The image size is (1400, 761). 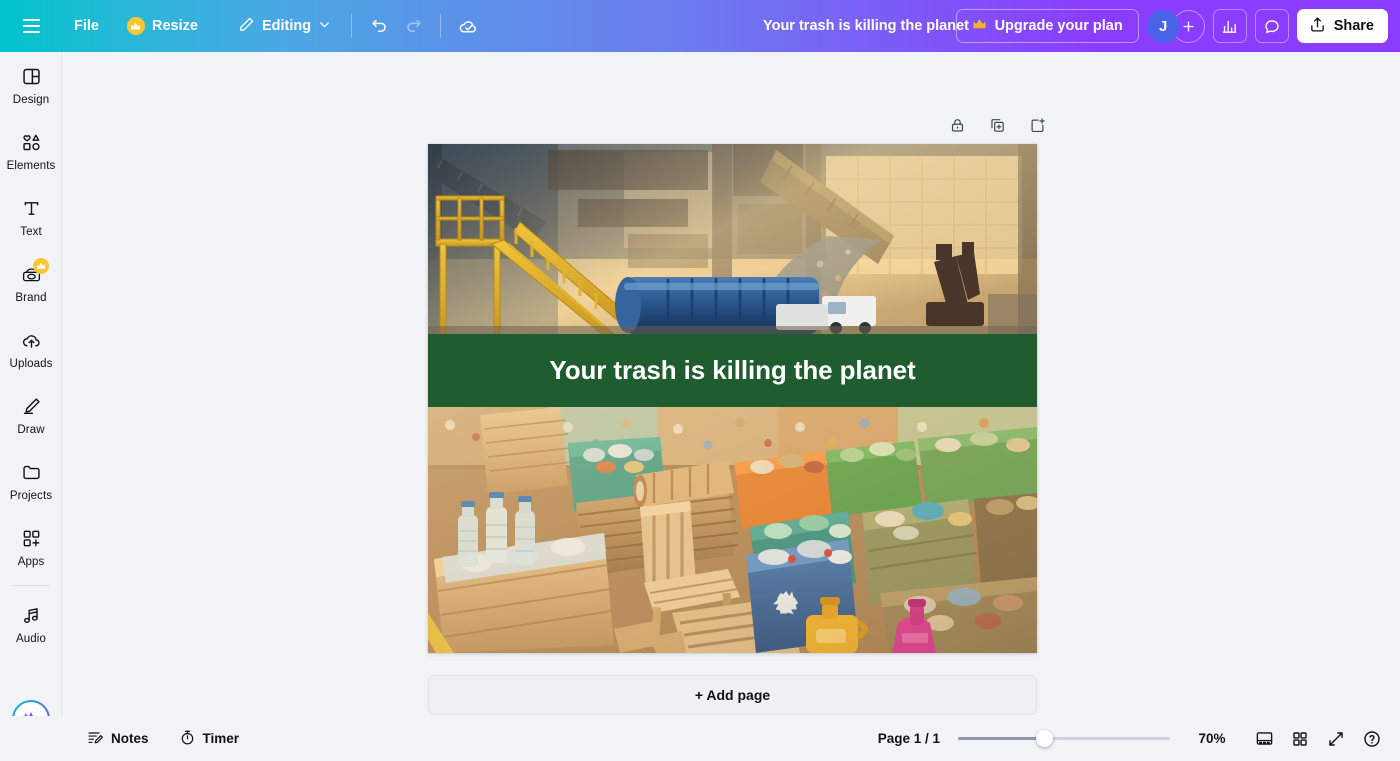 What do you see at coordinates (95, 739) in the screenshot?
I see `notes-icon` at bounding box center [95, 739].